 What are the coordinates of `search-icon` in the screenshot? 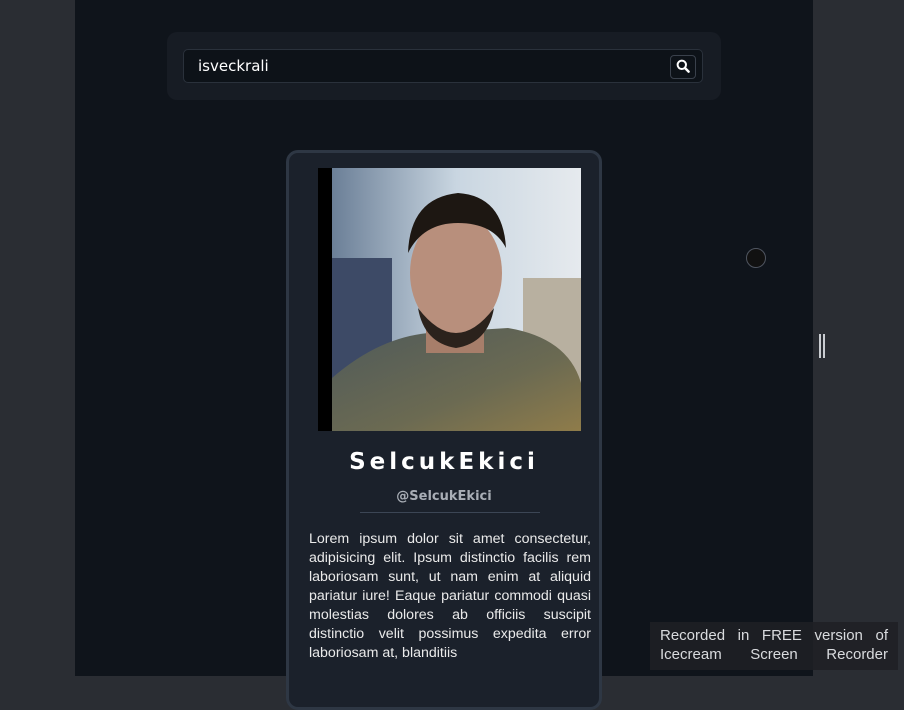 It's located at (683, 67).